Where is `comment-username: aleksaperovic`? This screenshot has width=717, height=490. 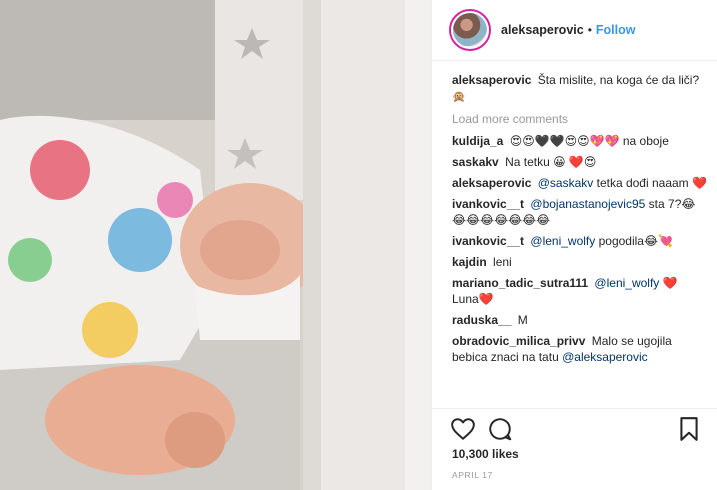
comment-username: aleksaperovic is located at coordinates (491, 183).